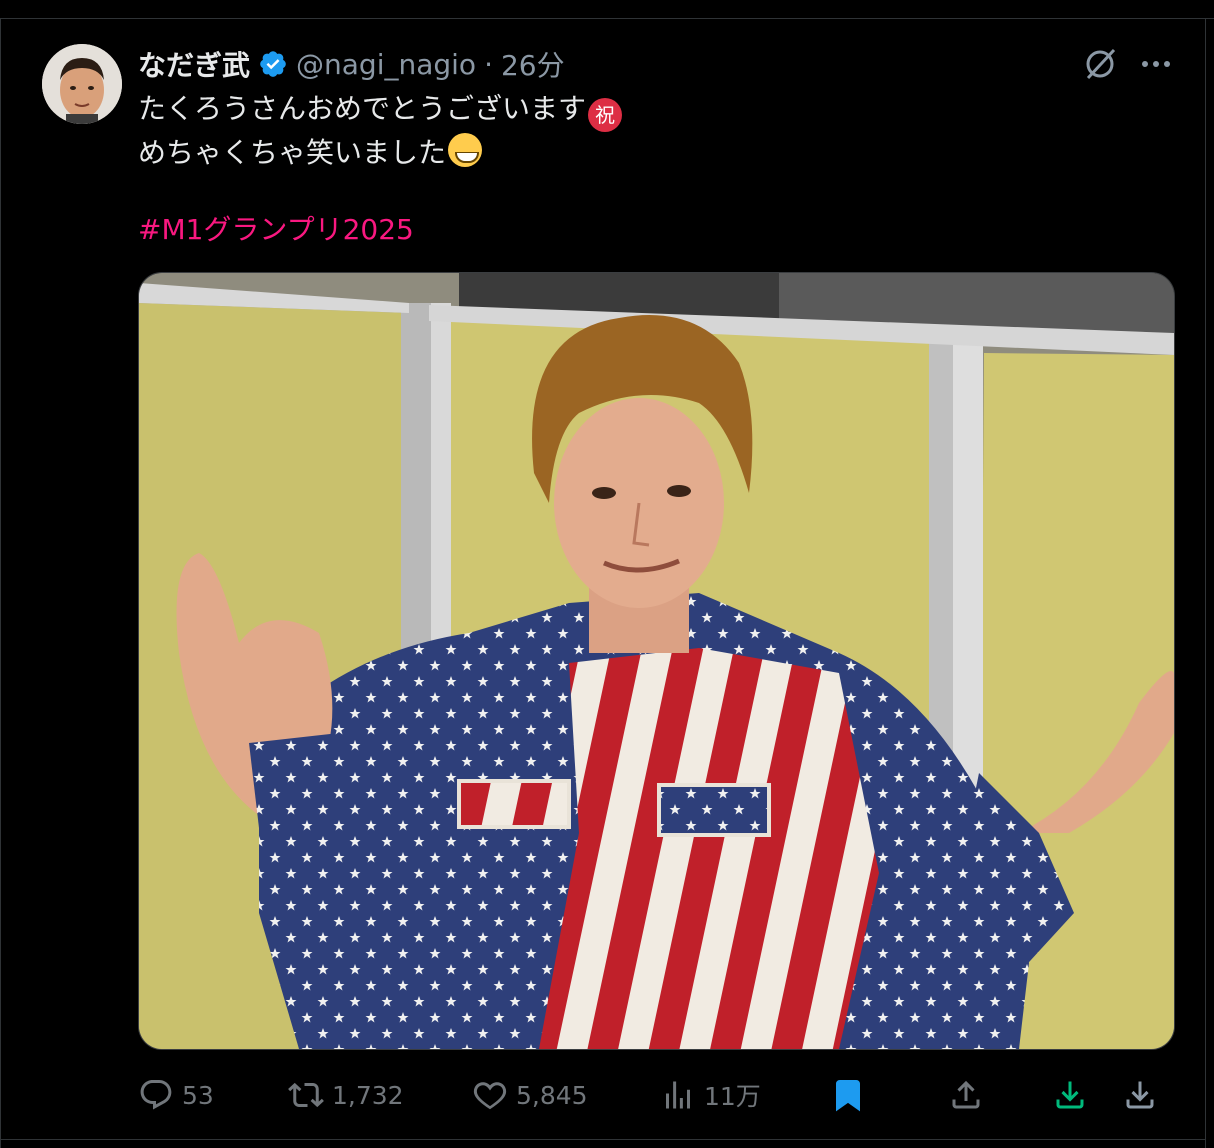 This screenshot has height=1148, width=1214. Describe the element at coordinates (276, 228) in the screenshot. I see `hashtag-link: #M1グランプリ2025` at that location.